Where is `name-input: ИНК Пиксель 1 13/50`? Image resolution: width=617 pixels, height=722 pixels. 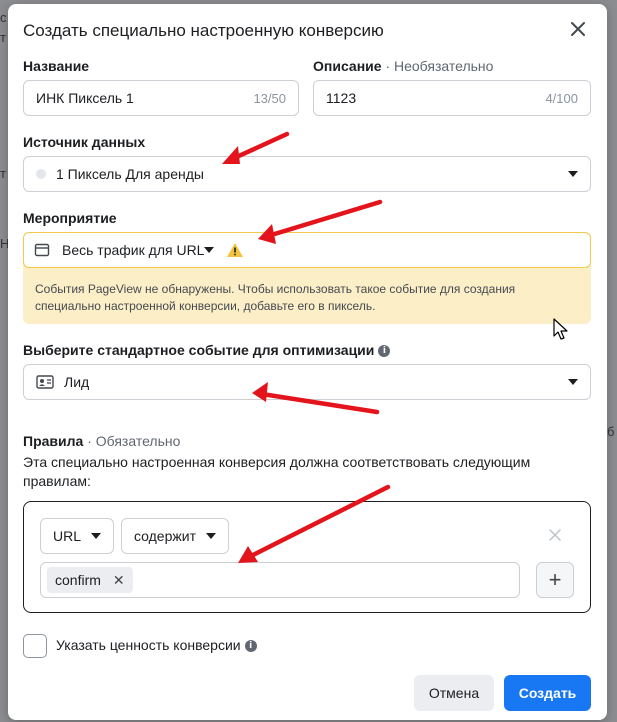
name-input: ИНК Пиксель 1 13/50 is located at coordinates (161, 98).